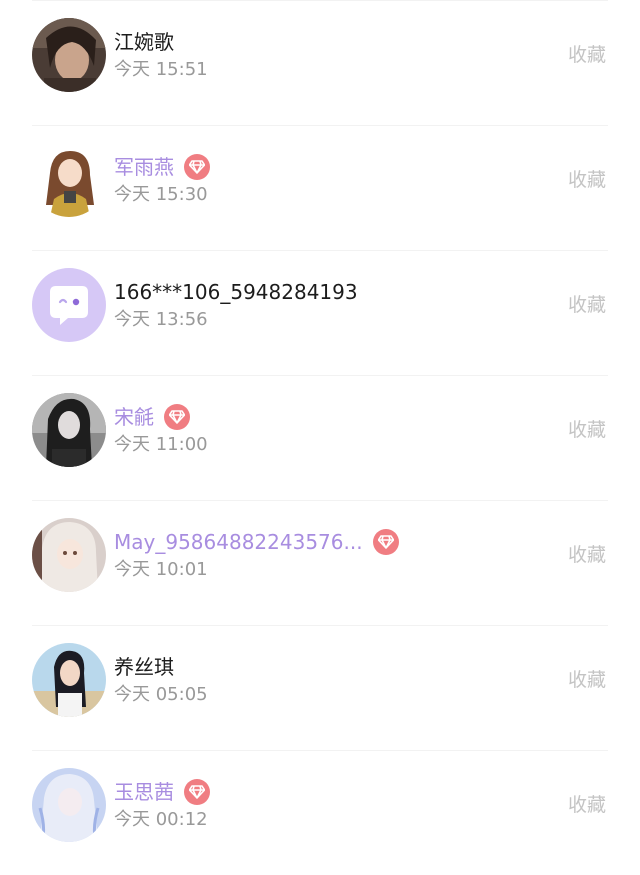 The image size is (640, 875). I want to click on contact-name-line: 养丝琪, so click(144, 667).